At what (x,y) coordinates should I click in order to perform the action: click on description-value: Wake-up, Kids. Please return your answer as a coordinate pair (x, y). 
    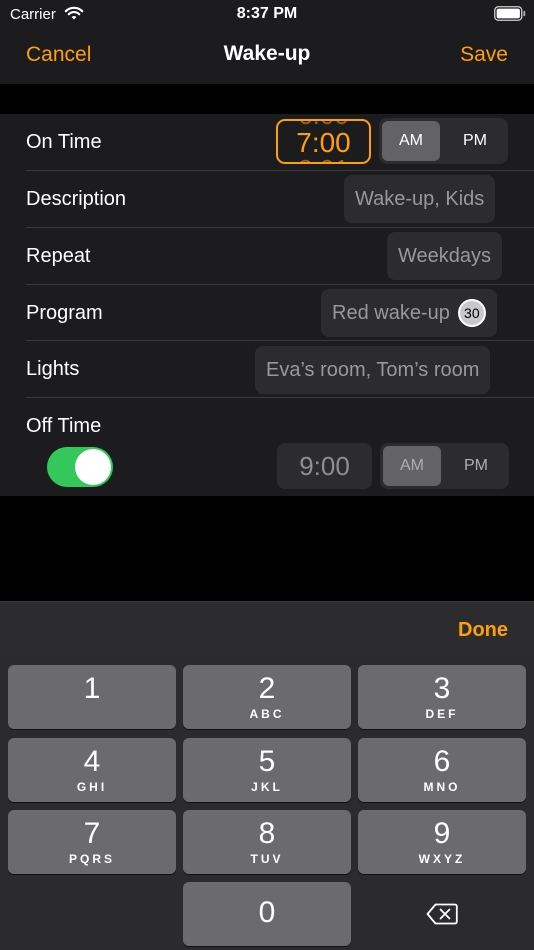
    Looking at the image, I should click on (420, 198).